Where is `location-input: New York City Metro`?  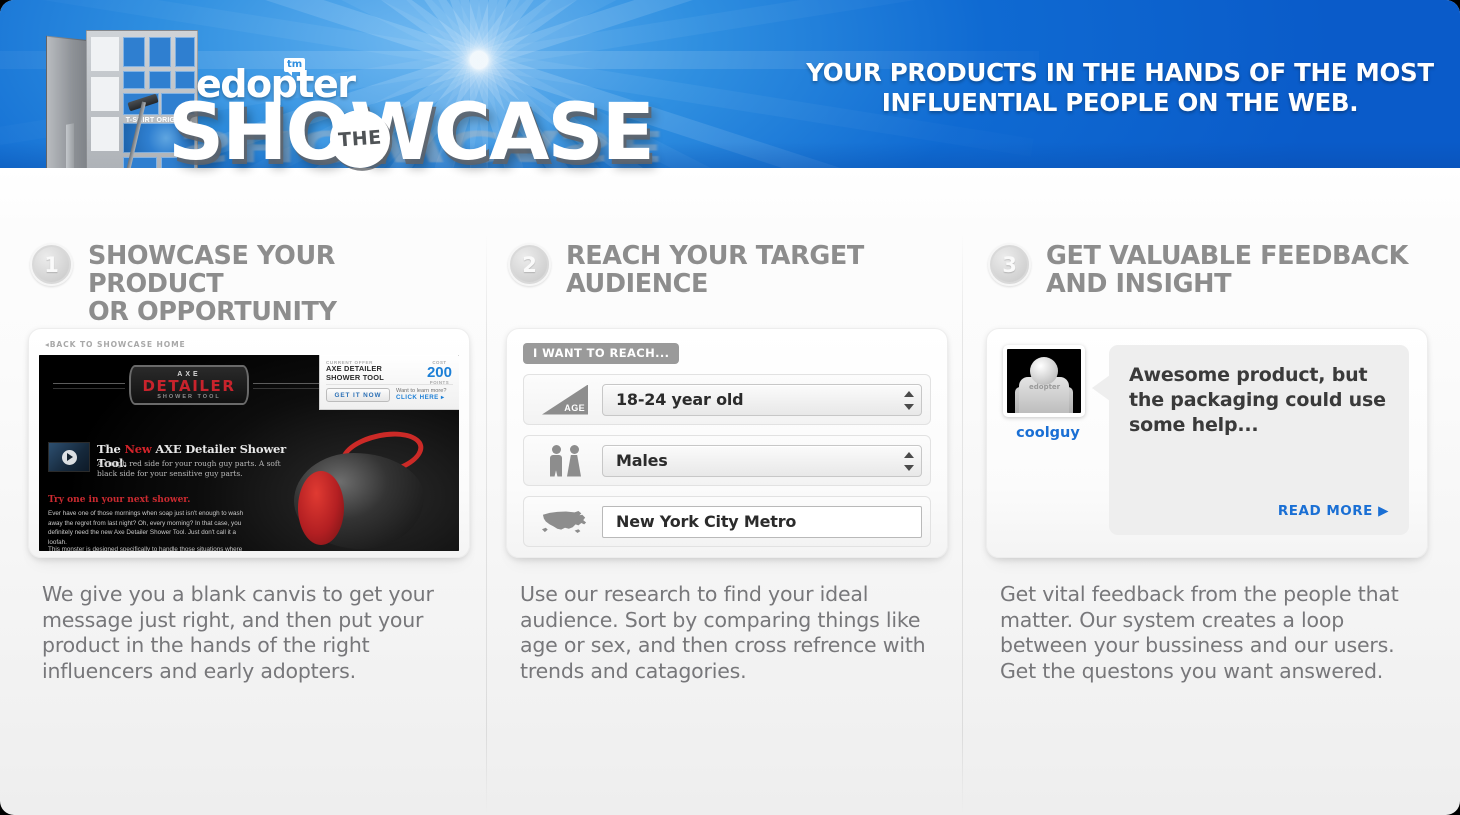
location-input: New York City Metro is located at coordinates (762, 521).